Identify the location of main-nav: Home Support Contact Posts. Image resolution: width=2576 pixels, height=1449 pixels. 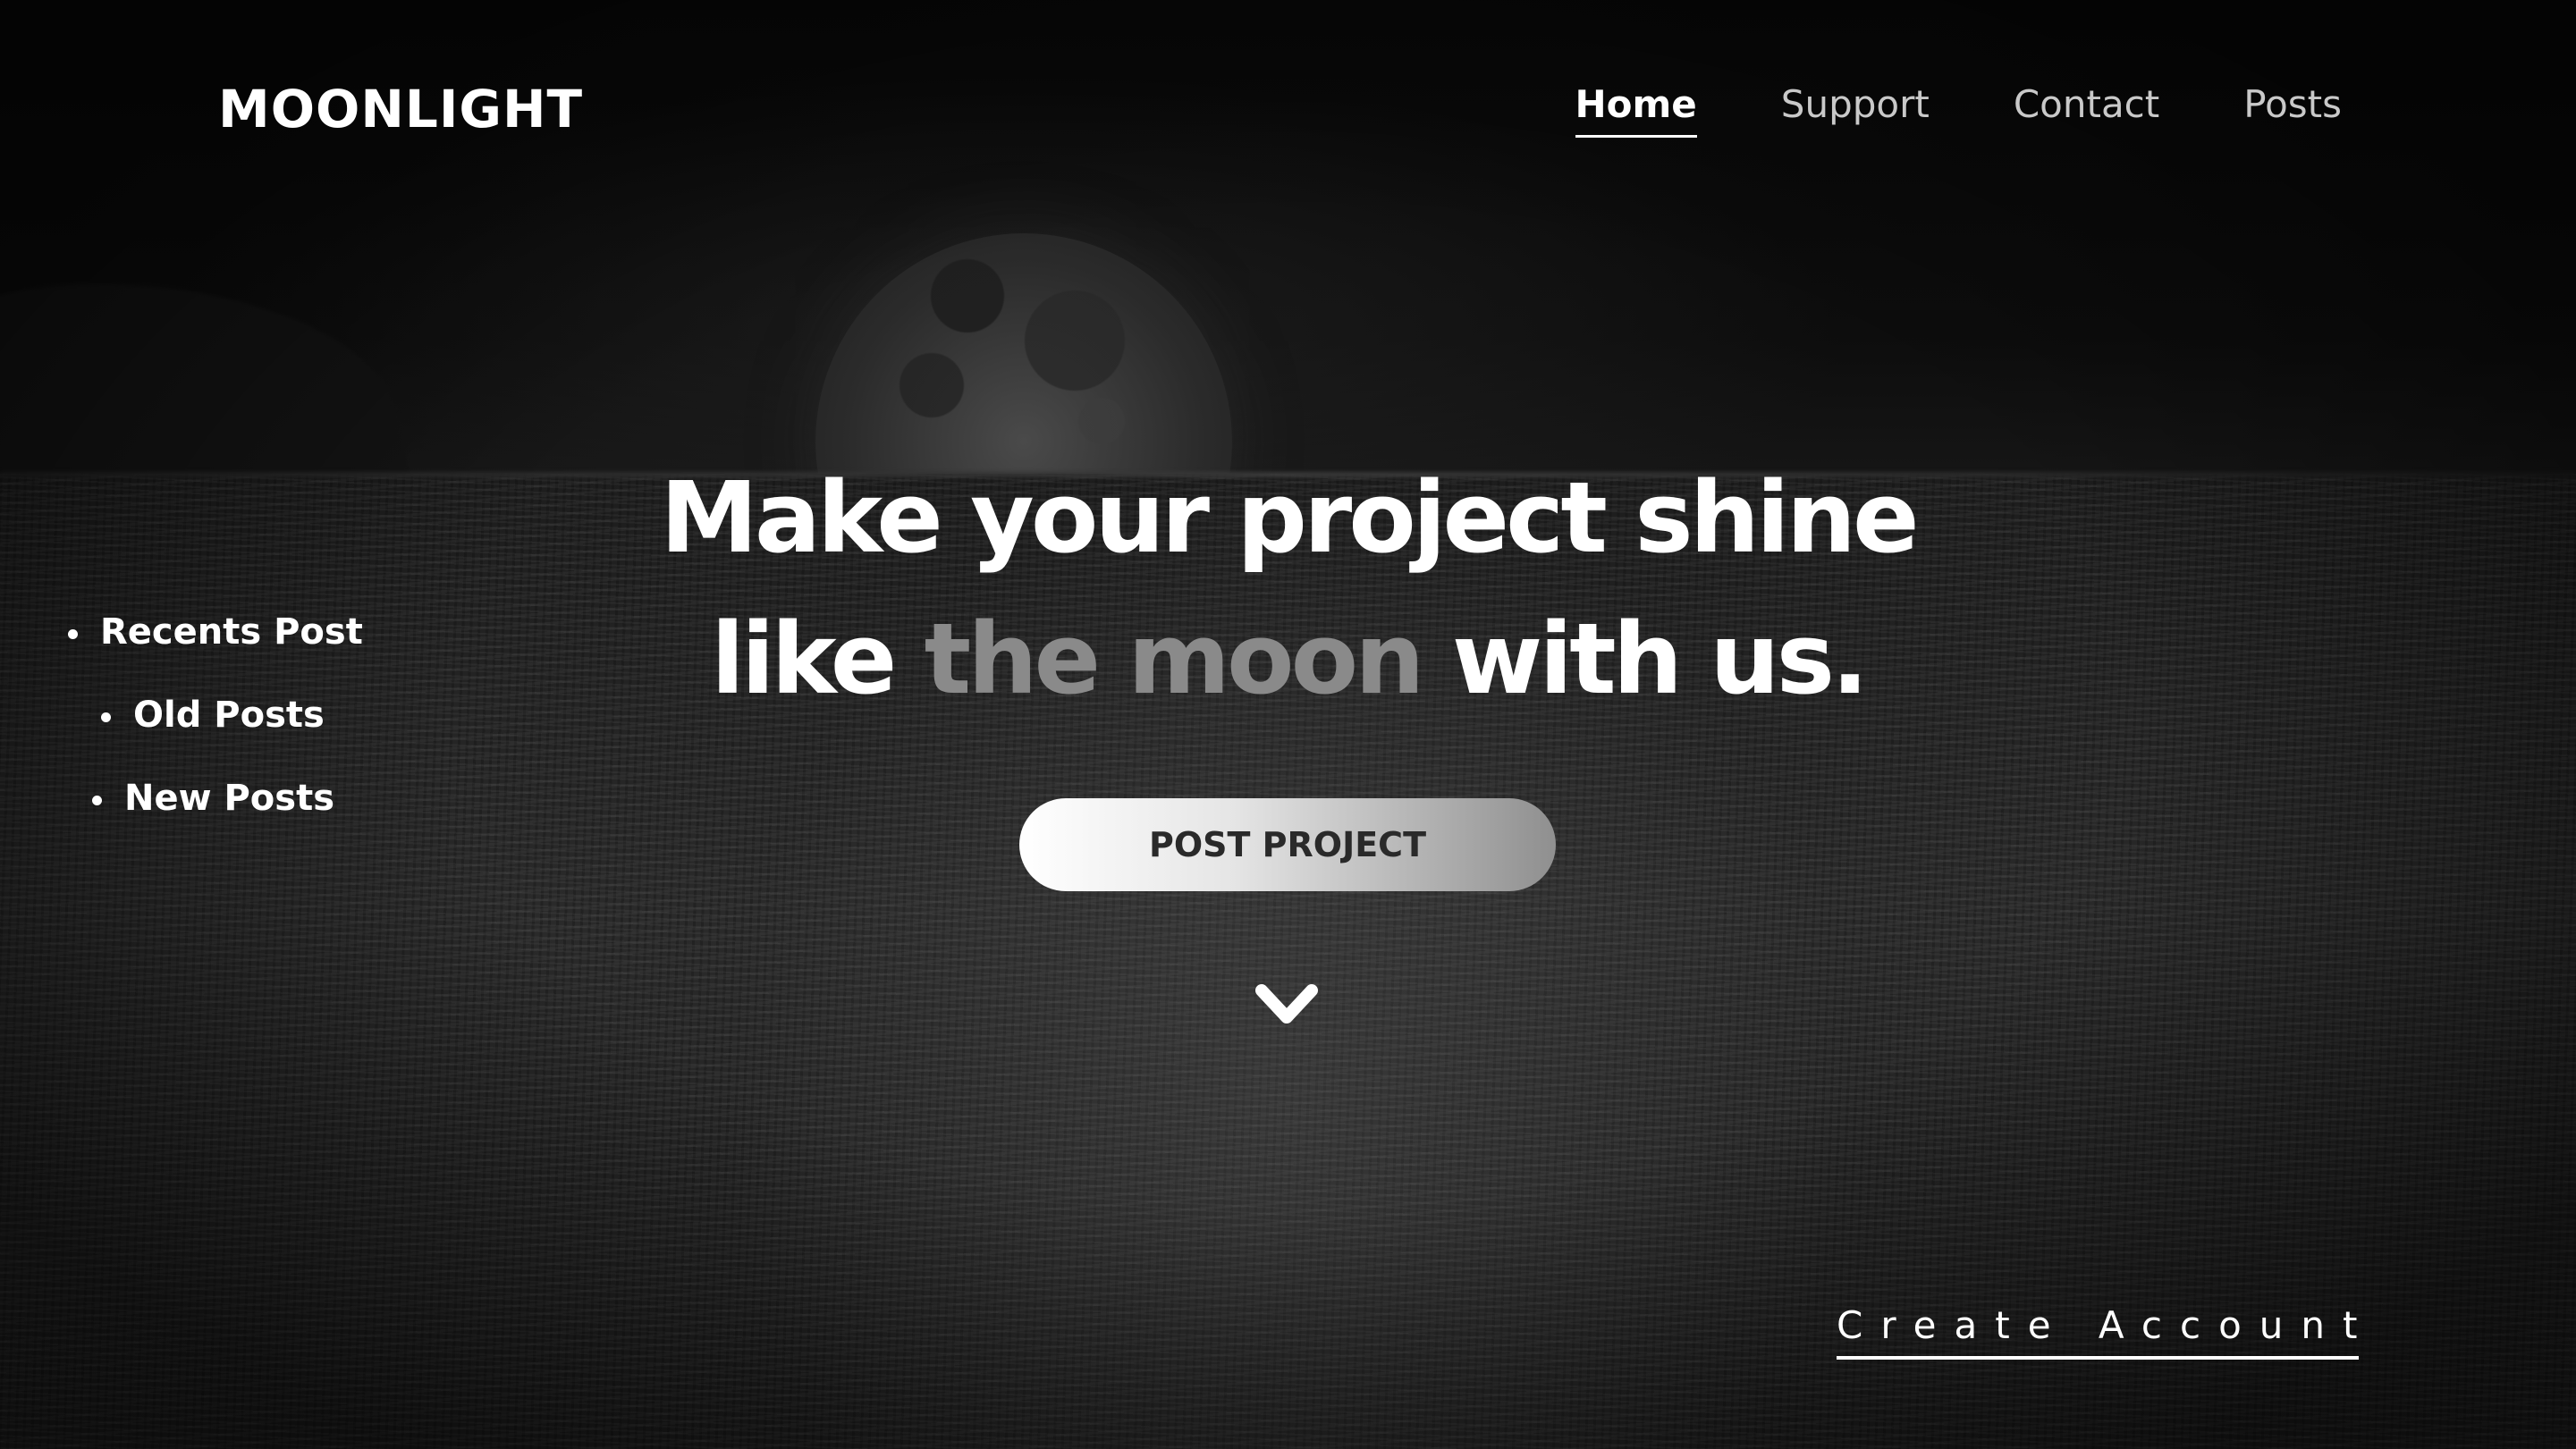
(1958, 110).